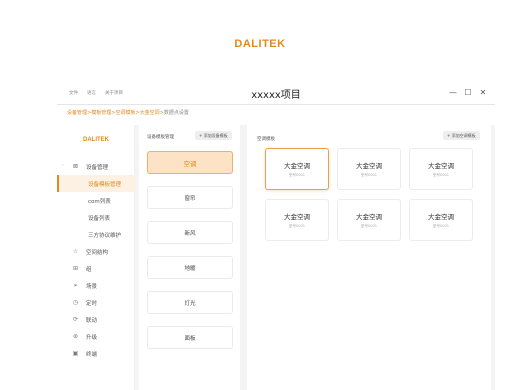 Image resolution: width=520 pixels, height=390 pixels. Describe the element at coordinates (75, 336) in the screenshot. I see `upgrade-icon: ⊛` at that location.